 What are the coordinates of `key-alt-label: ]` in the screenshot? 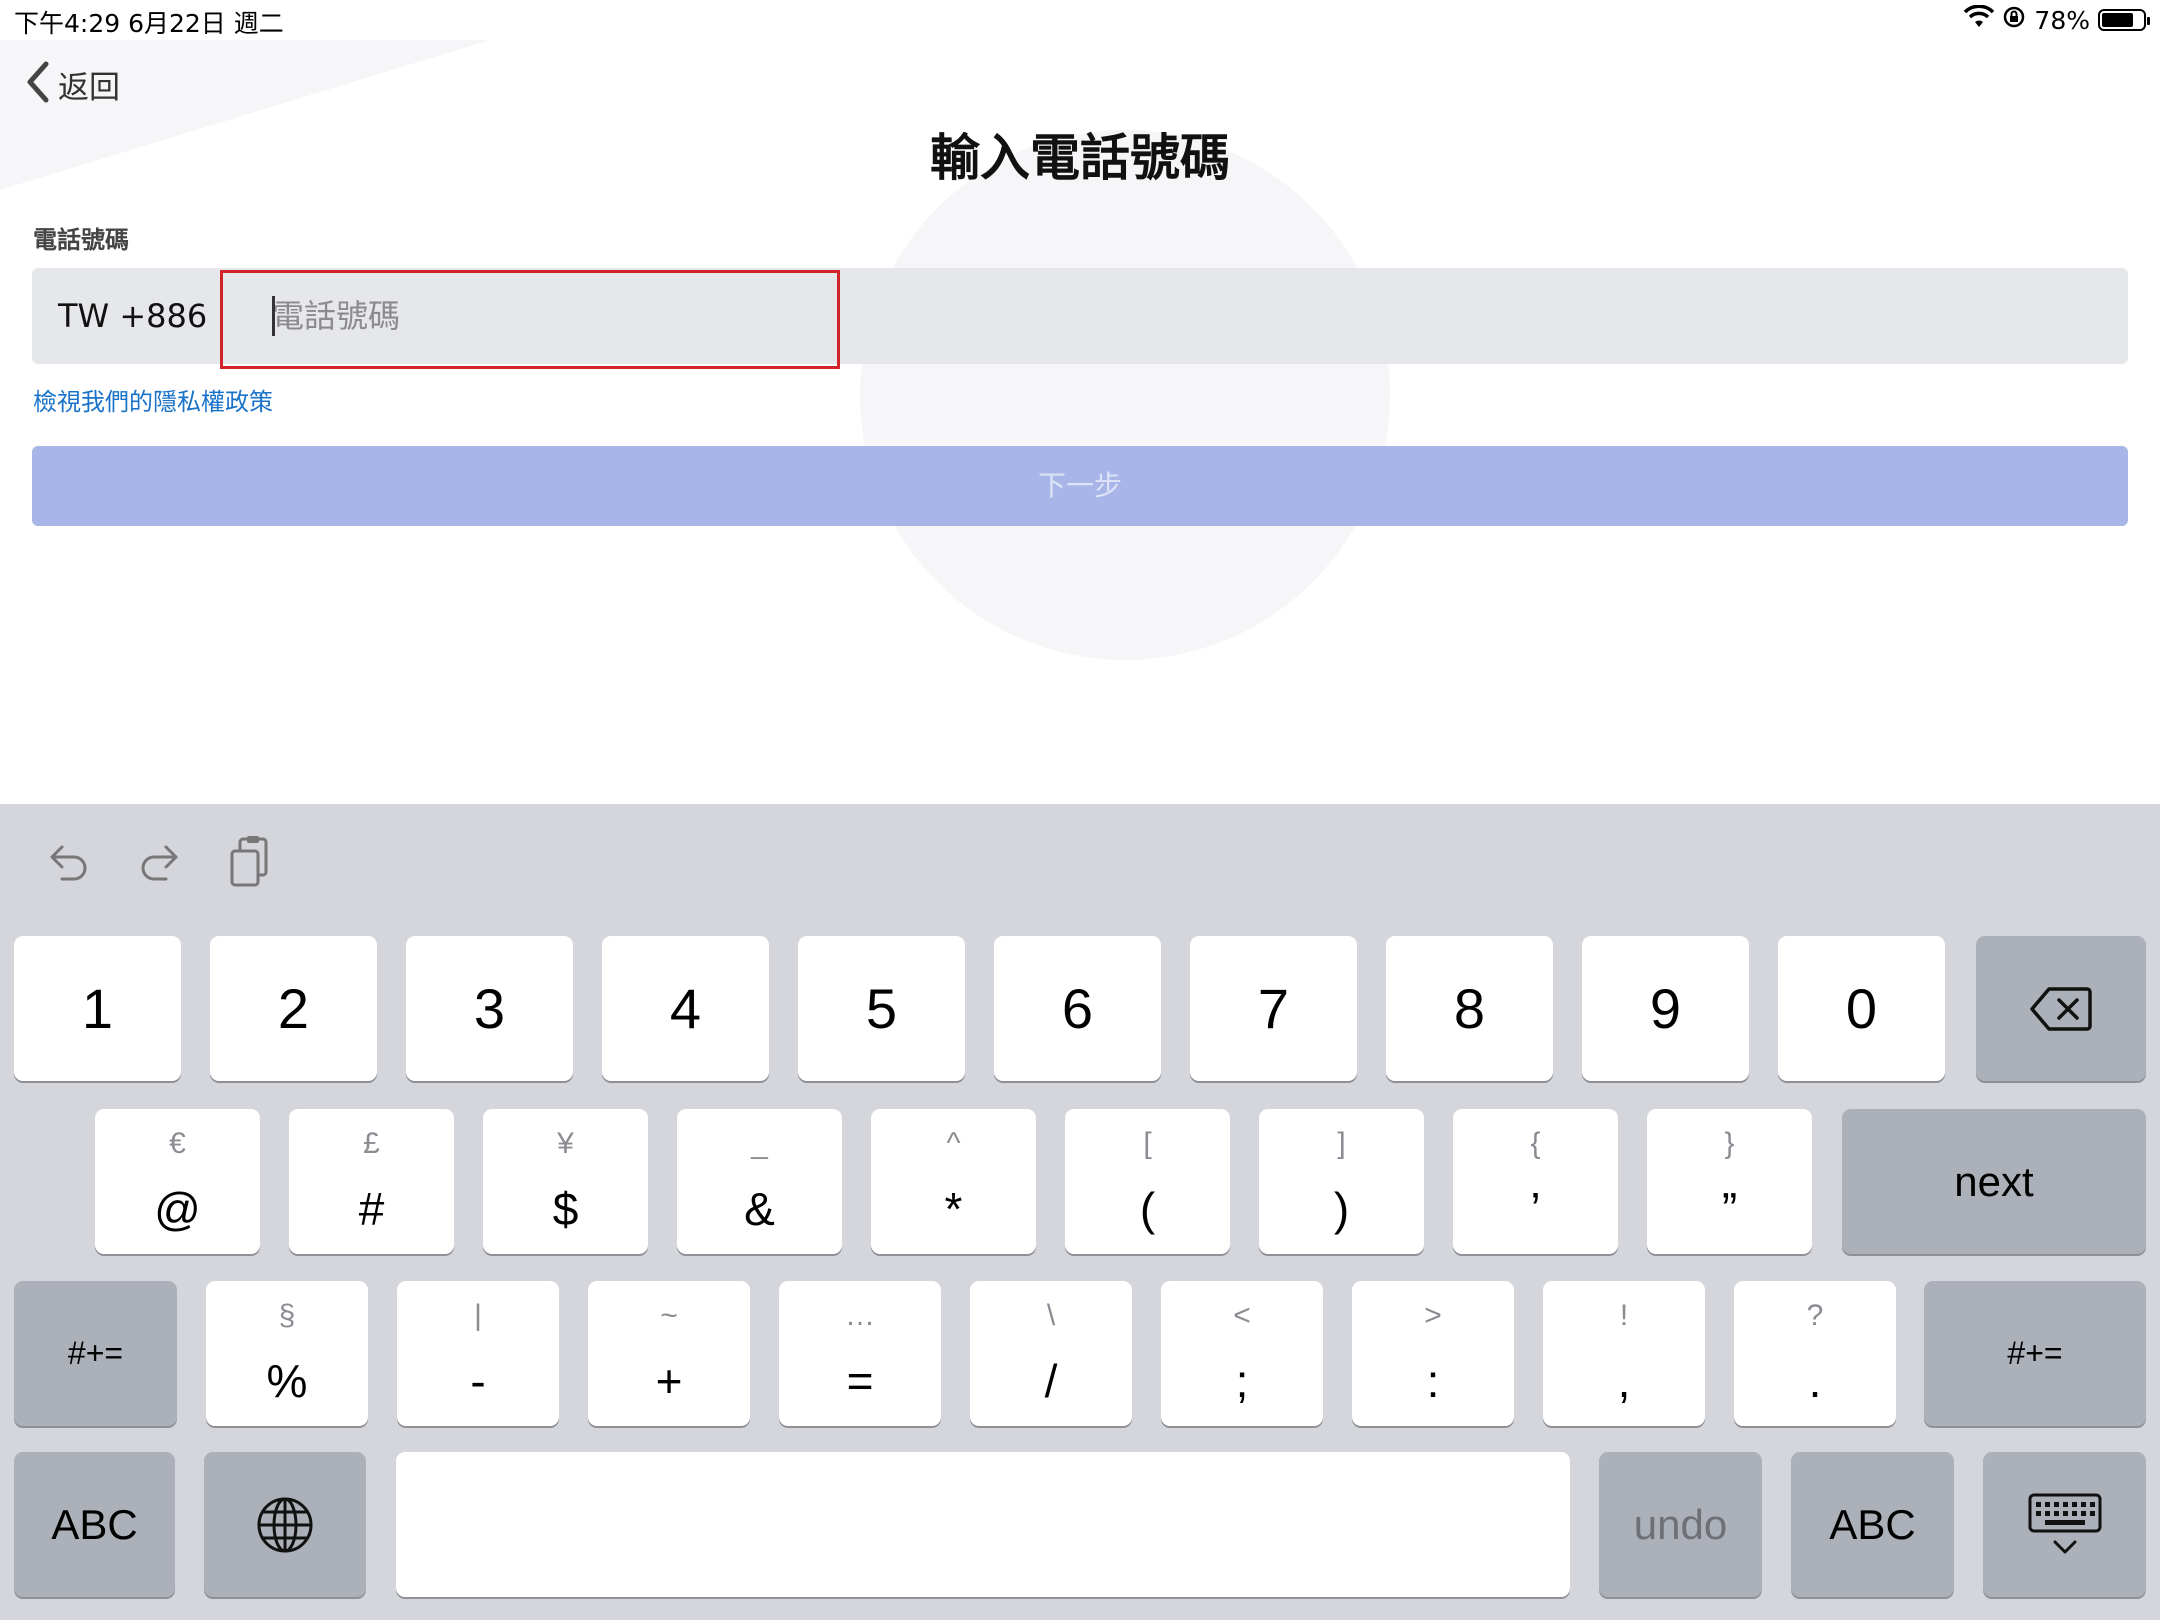 It's located at (1341, 1143).